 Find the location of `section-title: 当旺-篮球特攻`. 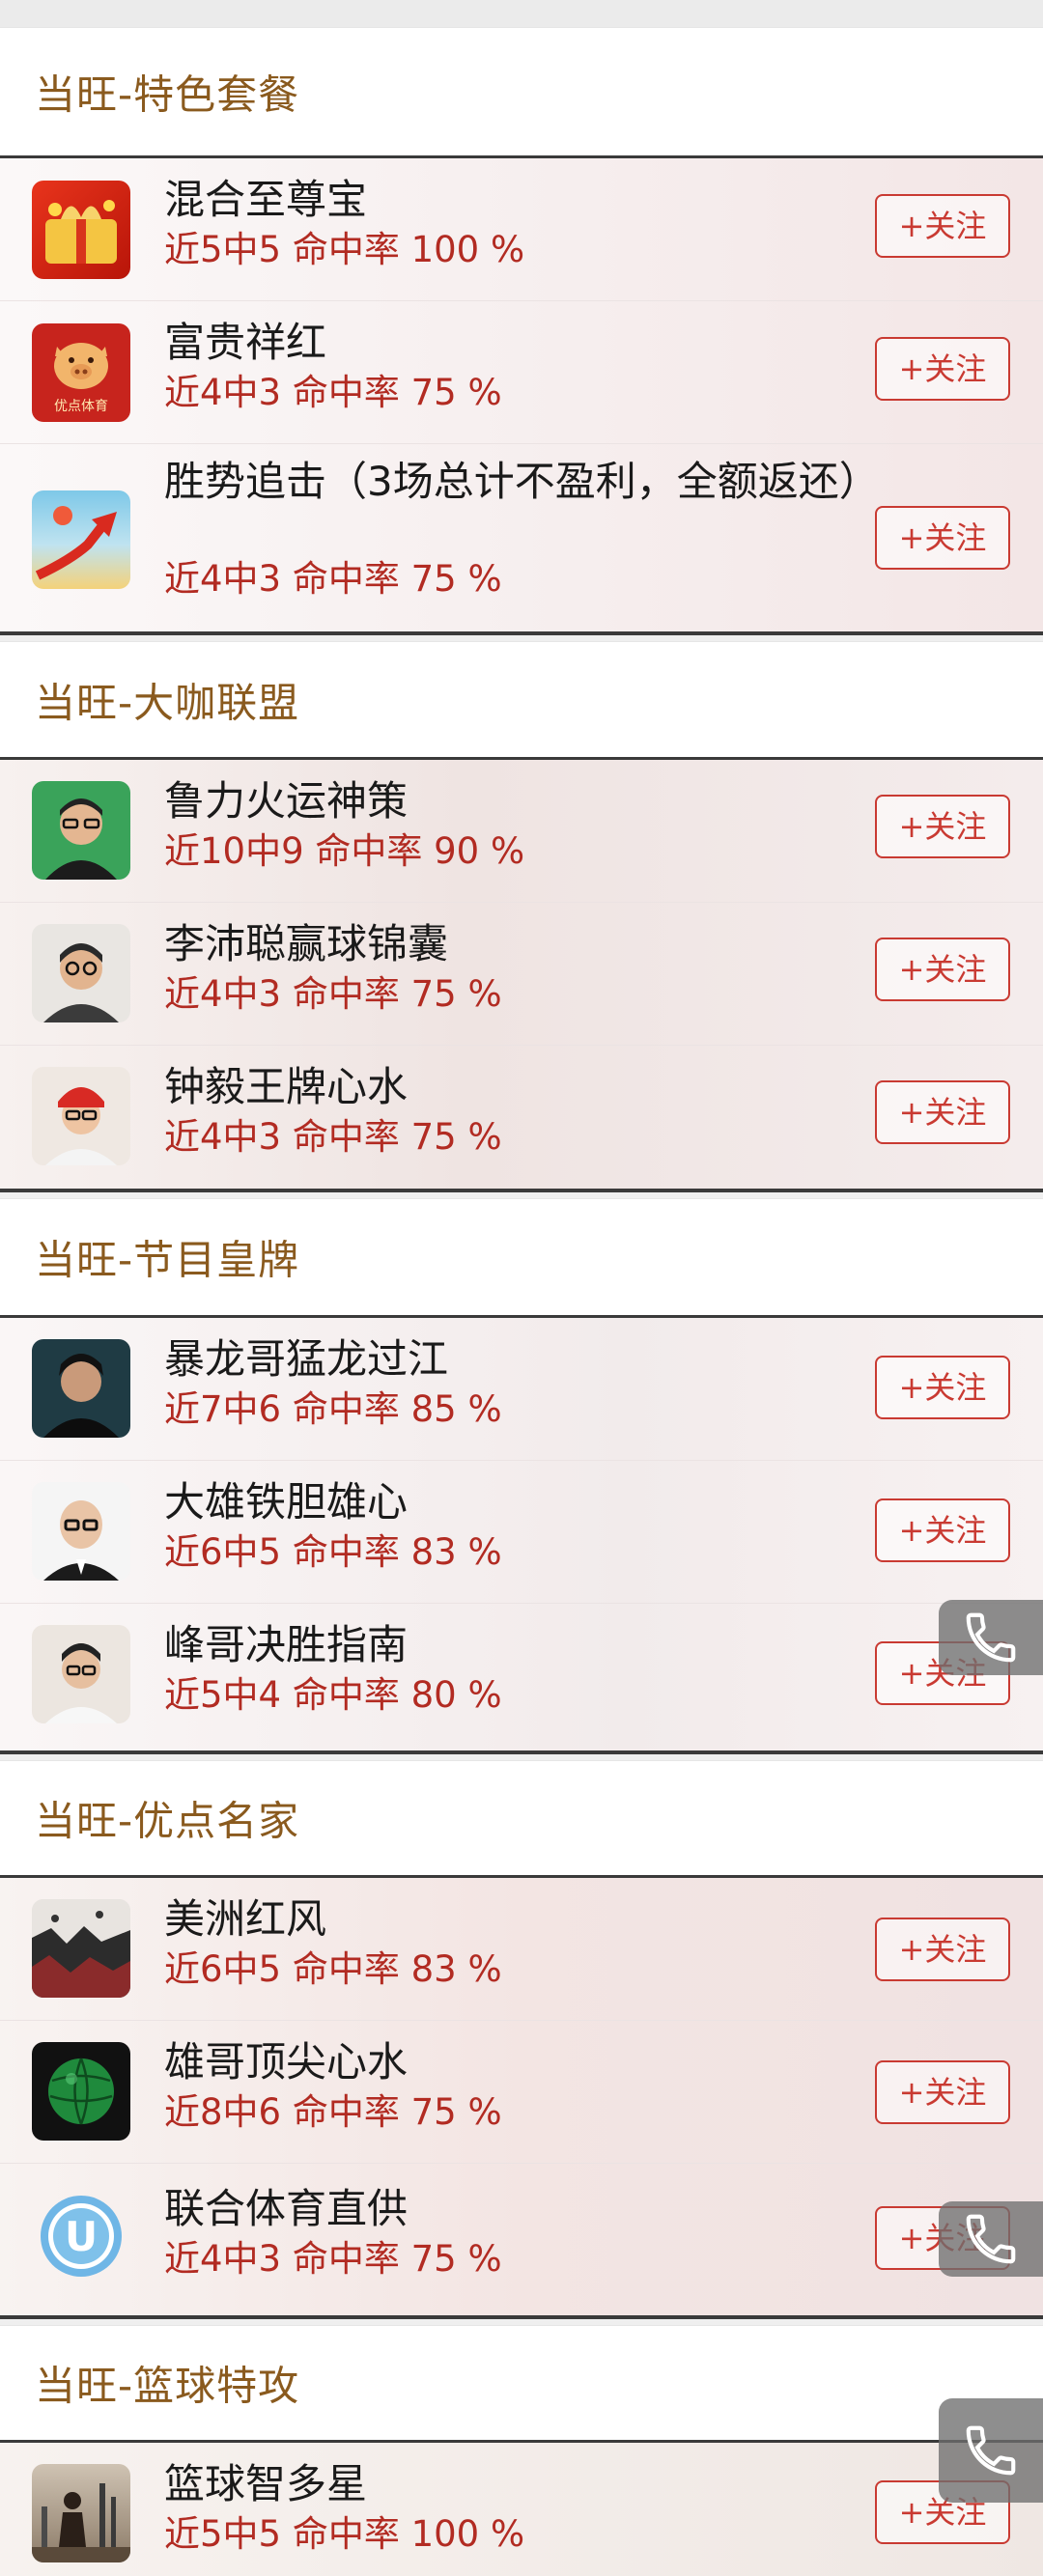

section-title: 当旺-篮球特攻 is located at coordinates (168, 2386).